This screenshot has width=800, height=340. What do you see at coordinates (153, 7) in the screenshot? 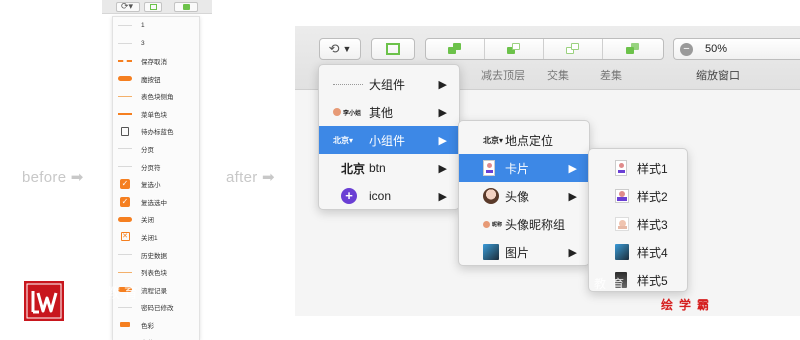
I see `before-frame-button` at bounding box center [153, 7].